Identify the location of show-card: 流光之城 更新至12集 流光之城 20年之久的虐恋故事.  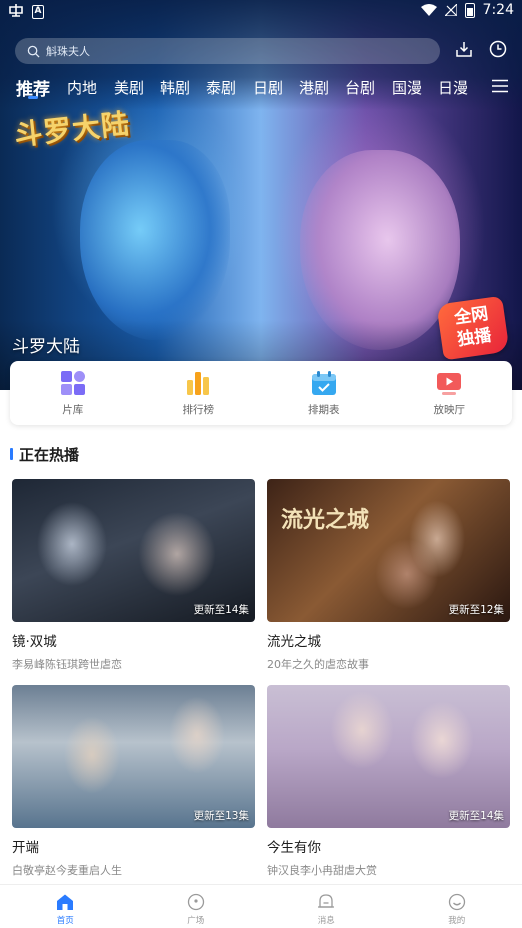
(388, 575).